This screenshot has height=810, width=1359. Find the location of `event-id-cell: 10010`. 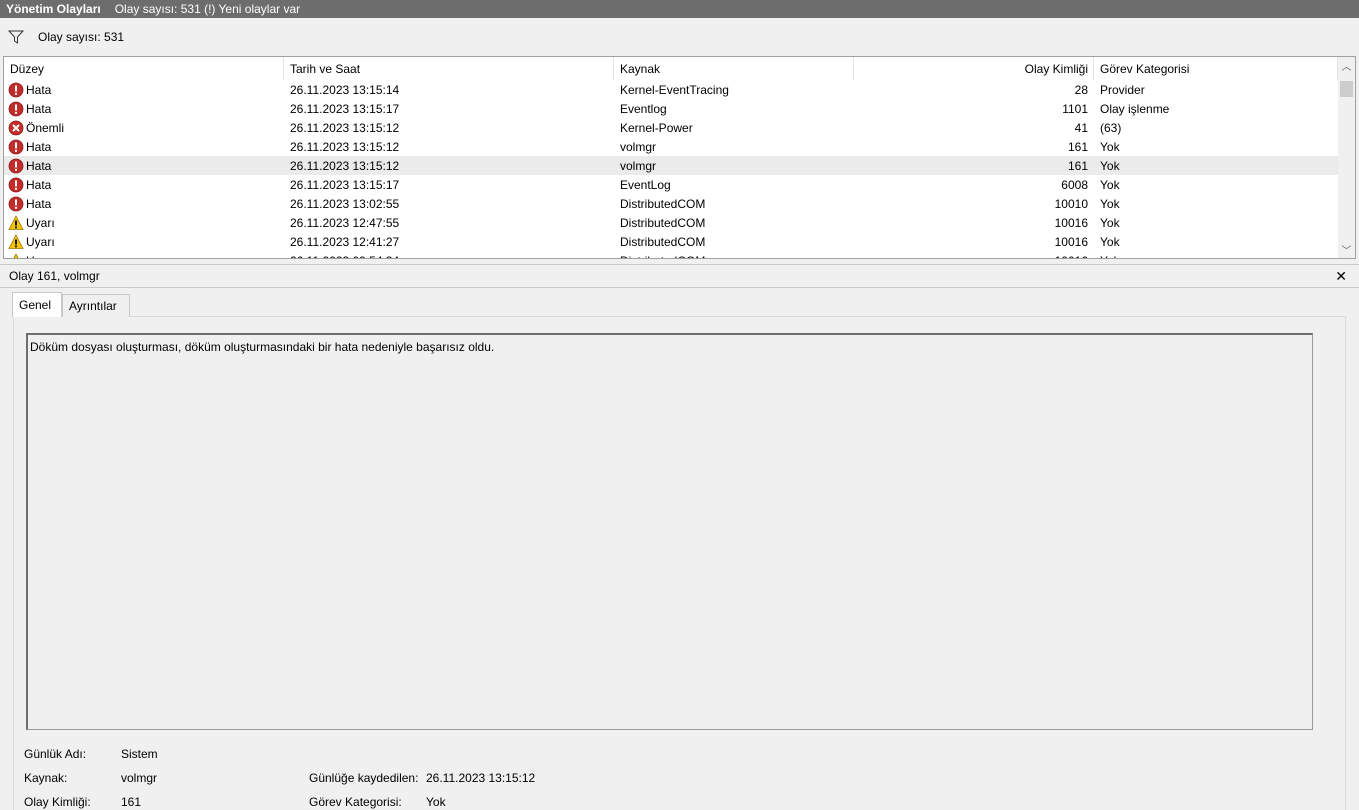

event-id-cell: 10010 is located at coordinates (1071, 203).